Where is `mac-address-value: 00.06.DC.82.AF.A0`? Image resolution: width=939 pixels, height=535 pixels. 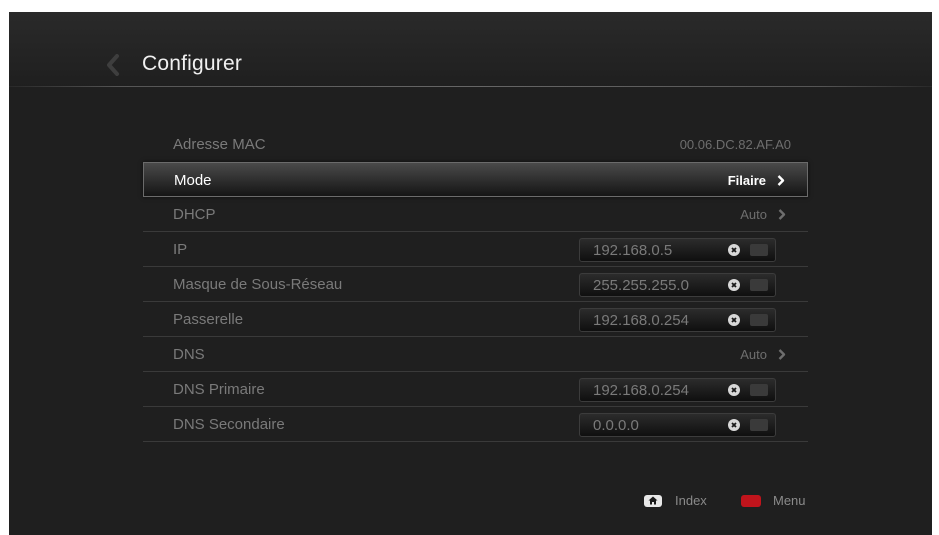
mac-address-value: 00.06.DC.82.AF.A0 is located at coordinates (735, 144).